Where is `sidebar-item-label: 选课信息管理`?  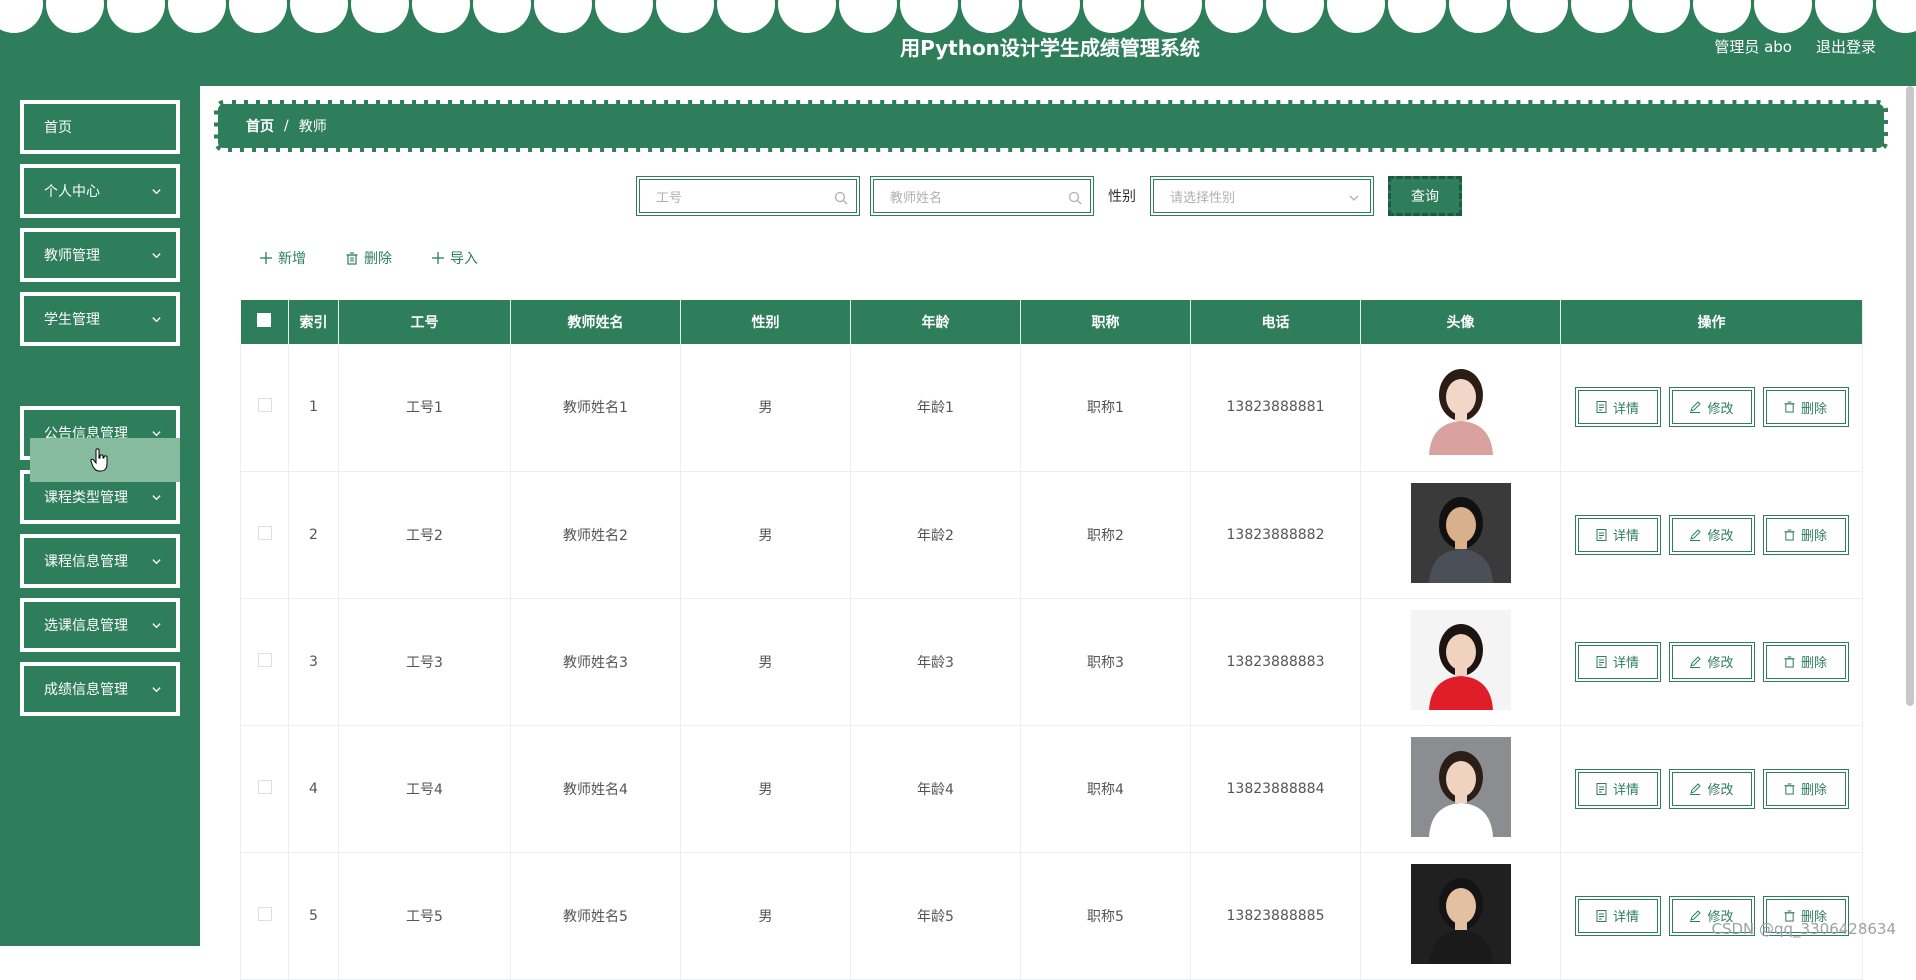 sidebar-item-label: 选课信息管理 is located at coordinates (86, 625).